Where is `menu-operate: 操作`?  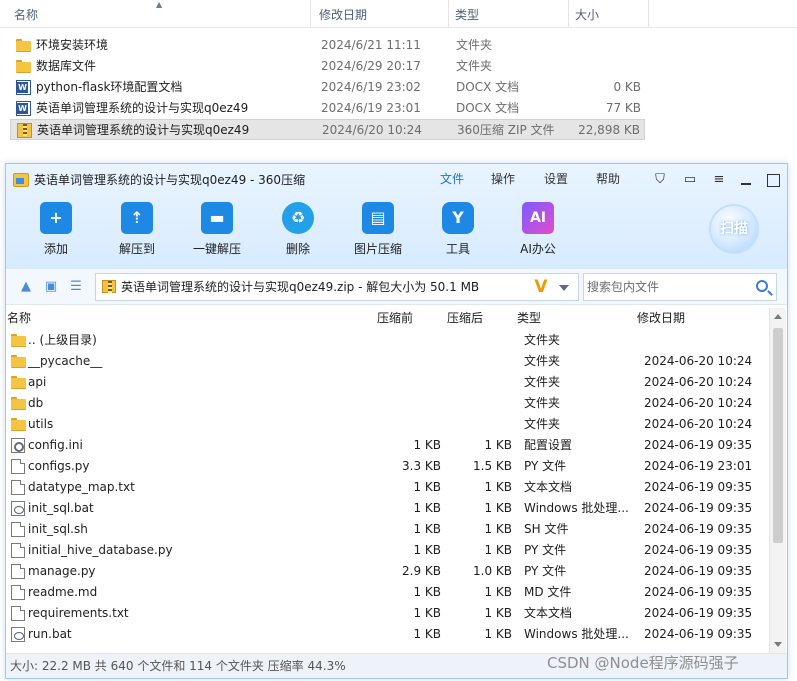 menu-operate: 操作 is located at coordinates (503, 179).